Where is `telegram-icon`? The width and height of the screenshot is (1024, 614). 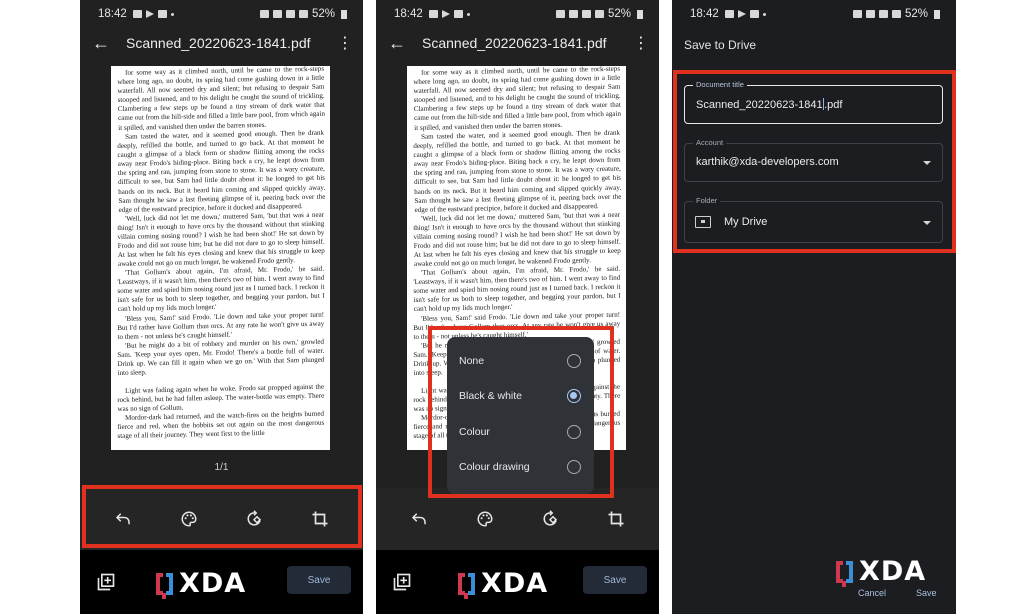 telegram-icon is located at coordinates (741, 14).